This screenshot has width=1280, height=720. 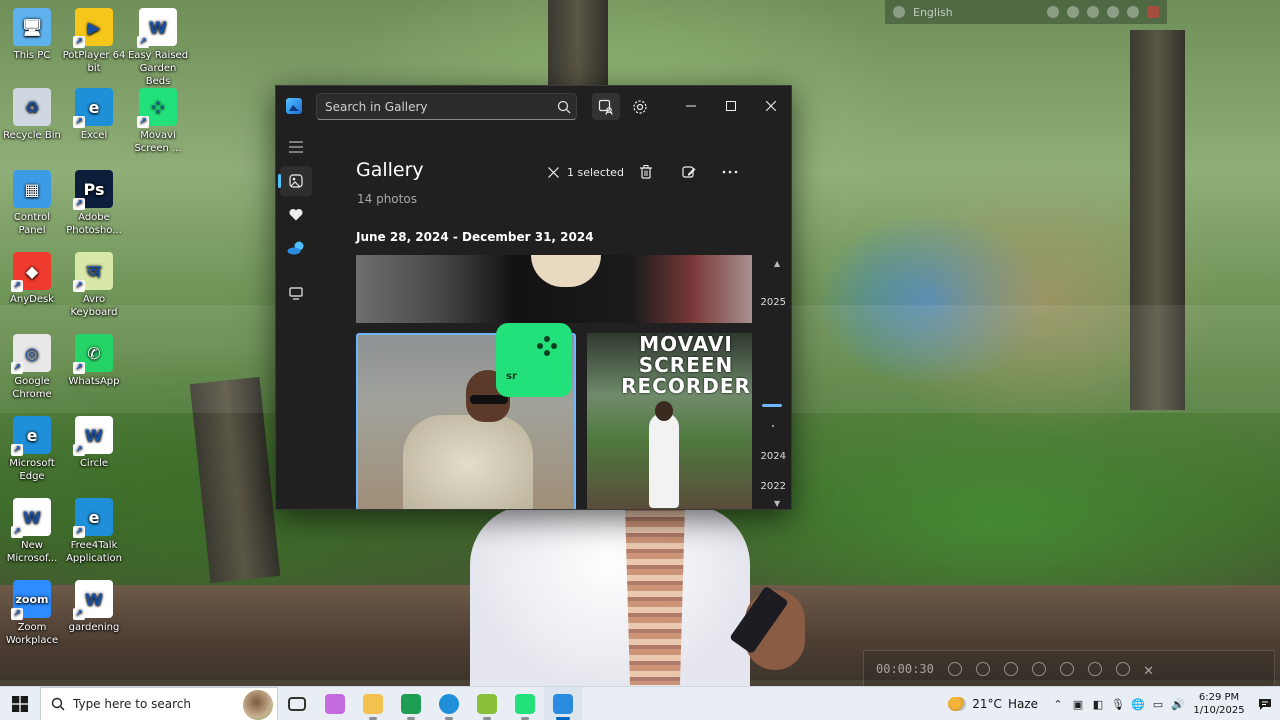 I want to click on desktop-icon: ◎ ↗ Google Chrome, so click(x=32, y=367).